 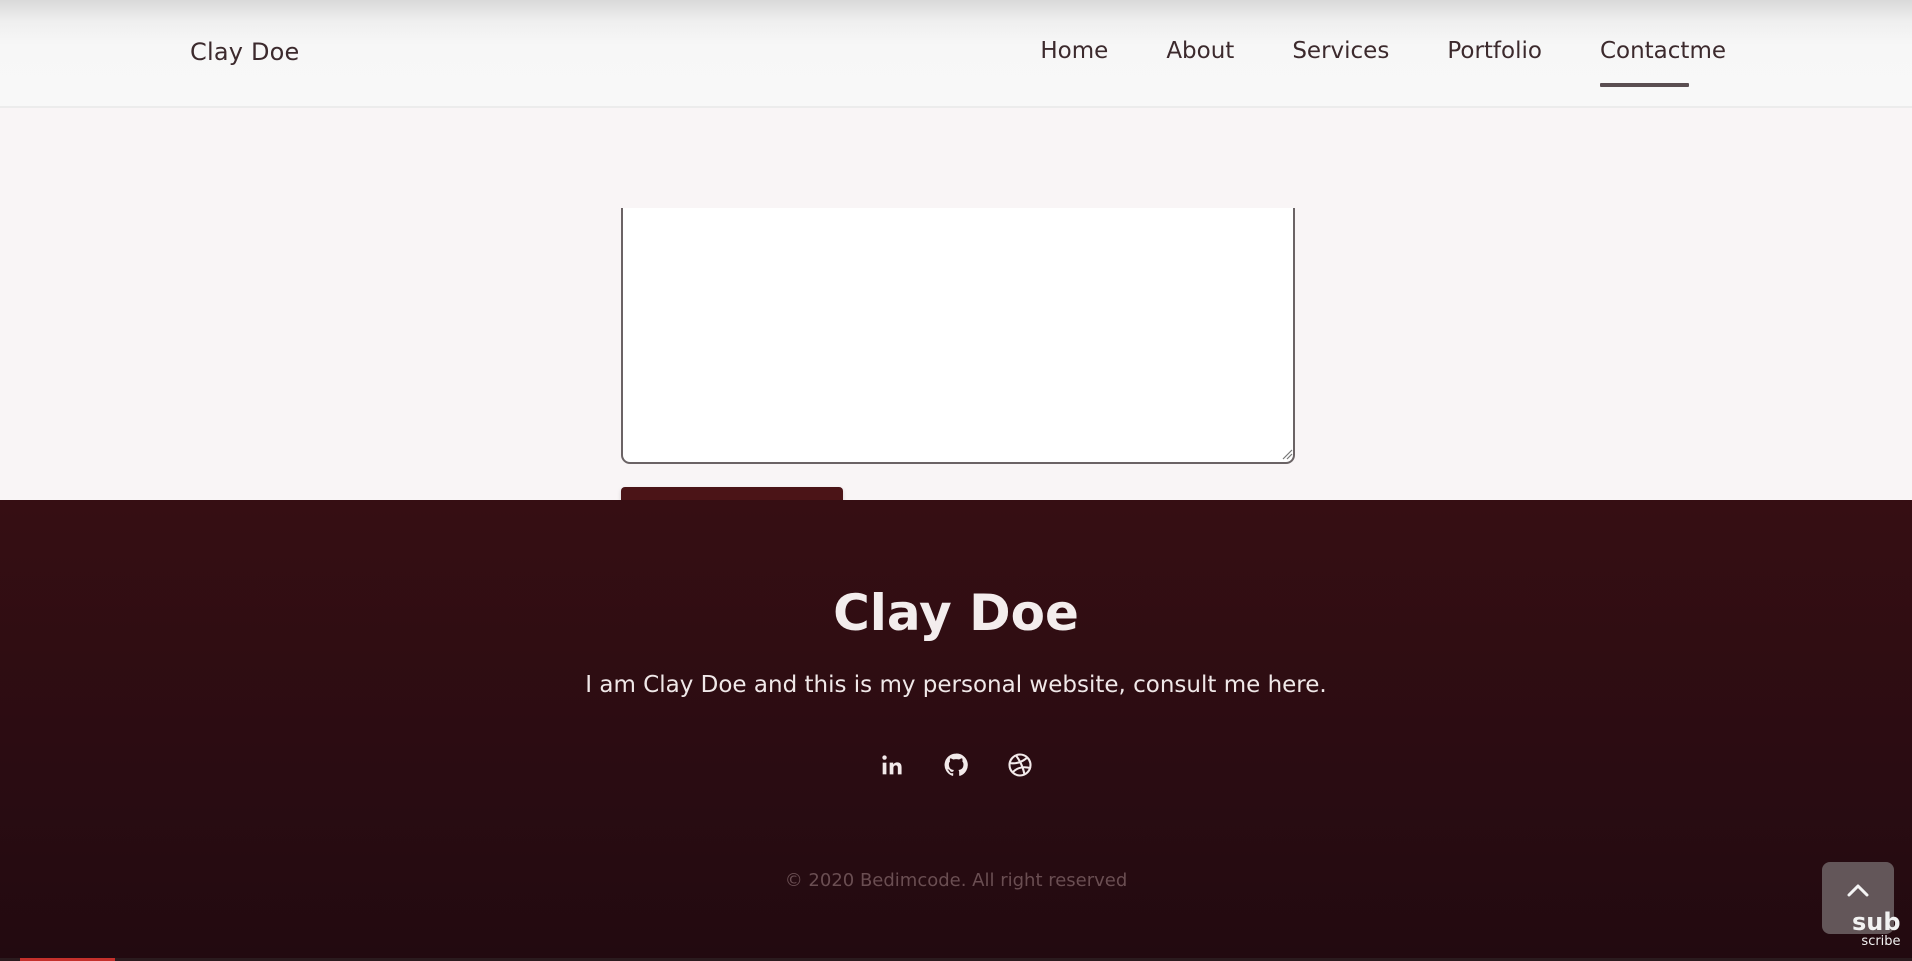 What do you see at coordinates (1494, 51) in the screenshot?
I see `nav-portfolio: Portfolio` at bounding box center [1494, 51].